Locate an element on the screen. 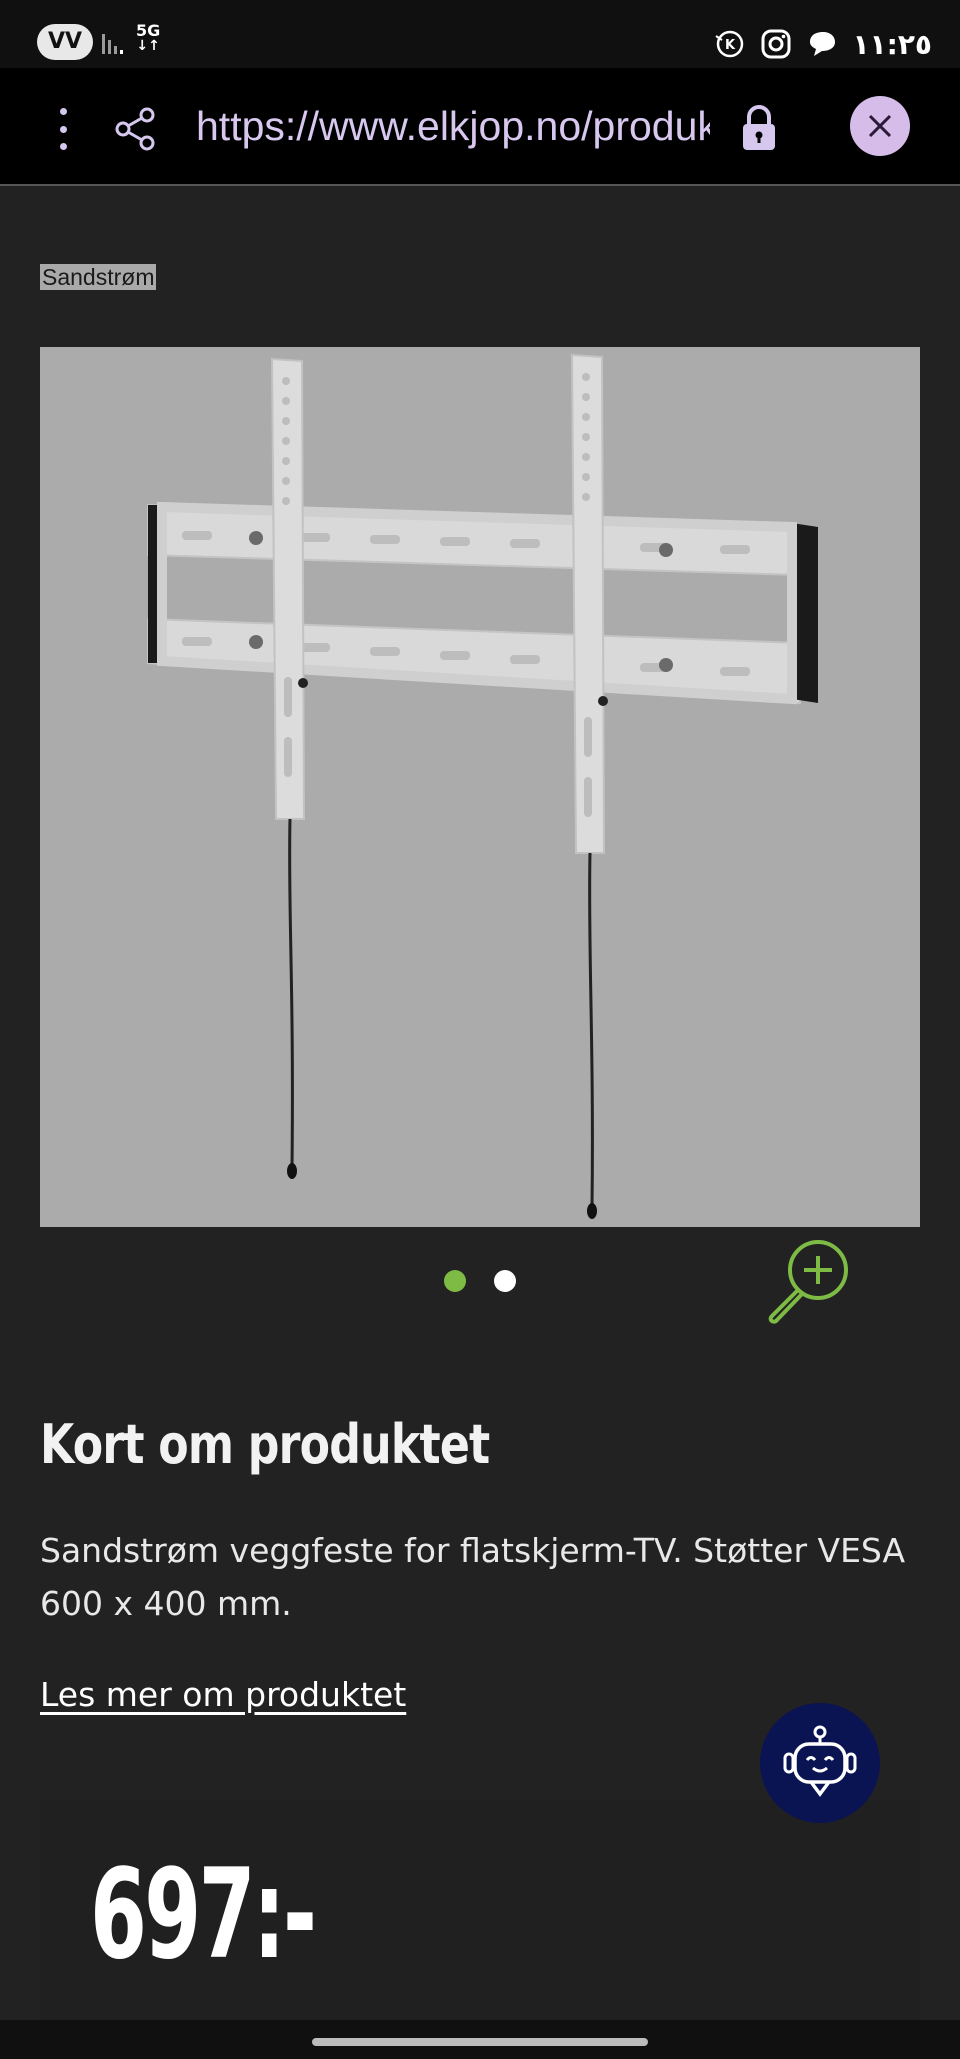  chat-assistant-button is located at coordinates (820, 1763).